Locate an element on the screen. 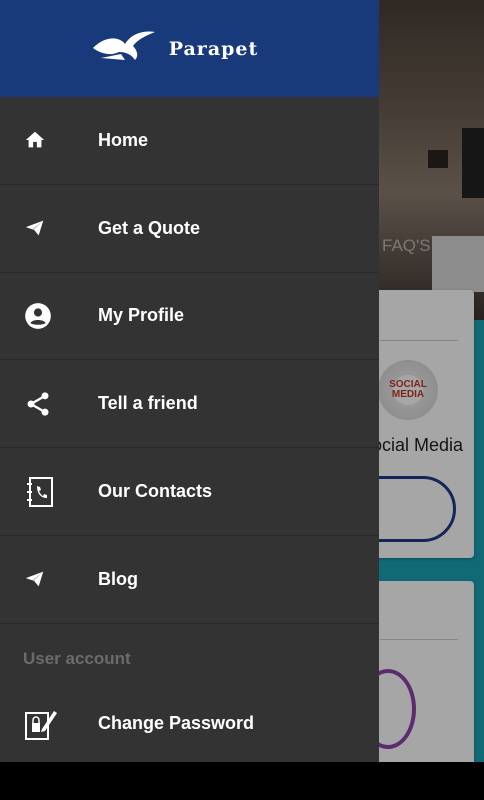  nav-item-home: Home is located at coordinates (189, 141).